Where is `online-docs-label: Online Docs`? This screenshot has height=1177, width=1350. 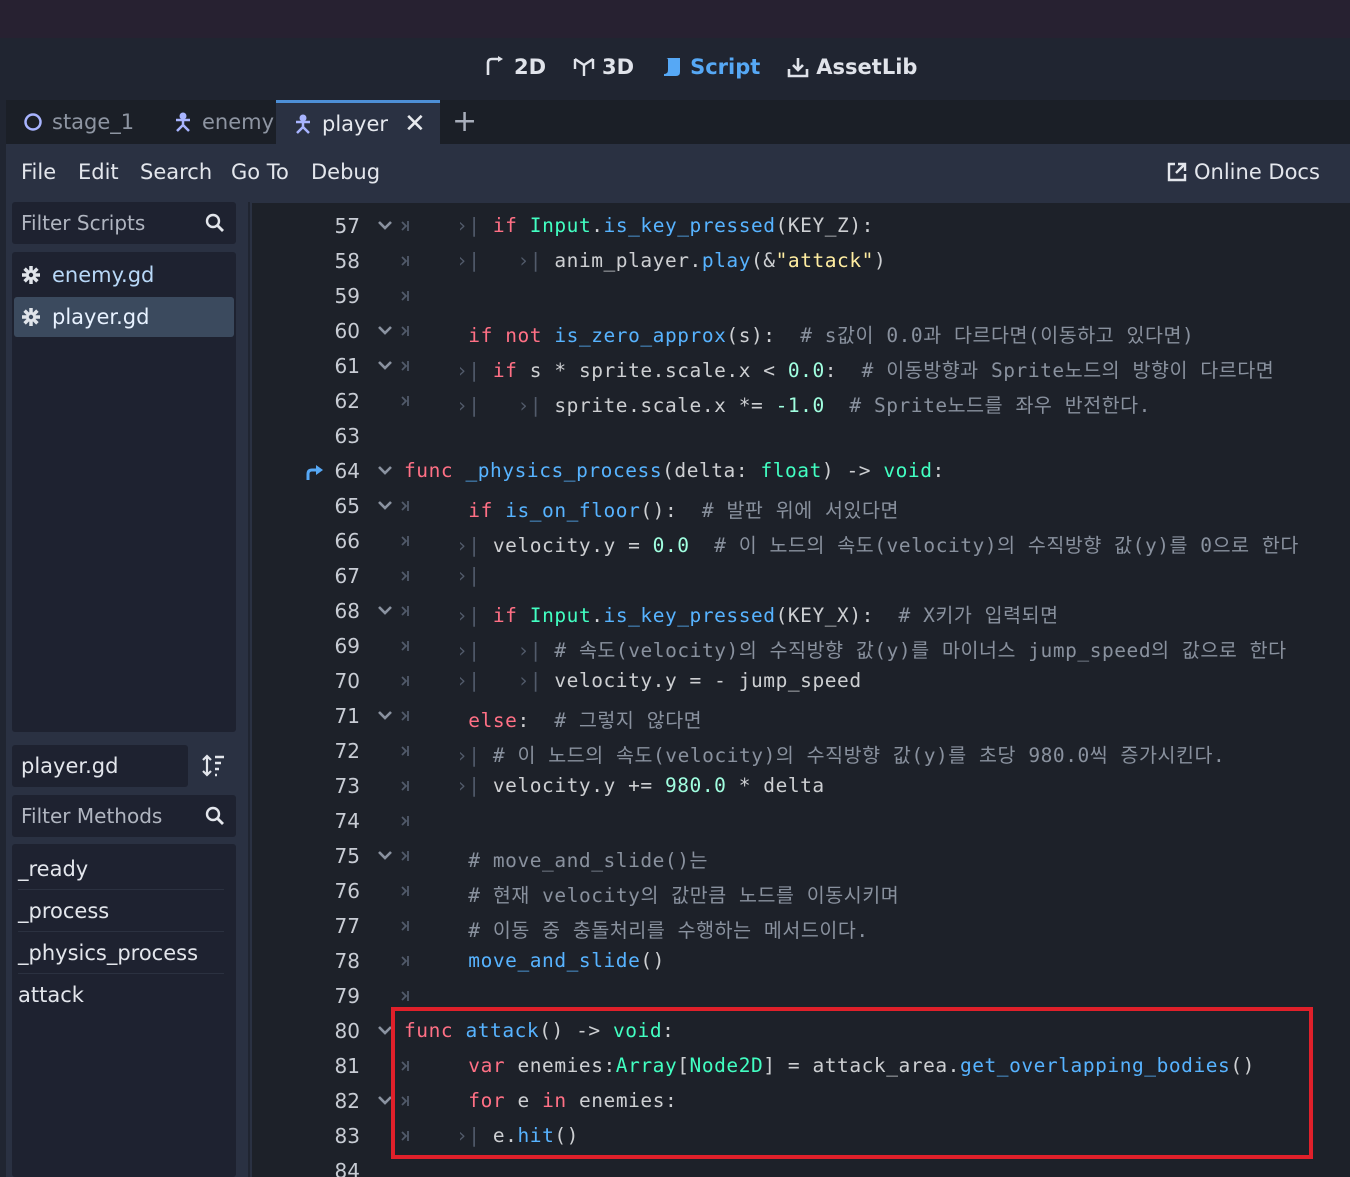 online-docs-label: Online Docs is located at coordinates (1257, 172).